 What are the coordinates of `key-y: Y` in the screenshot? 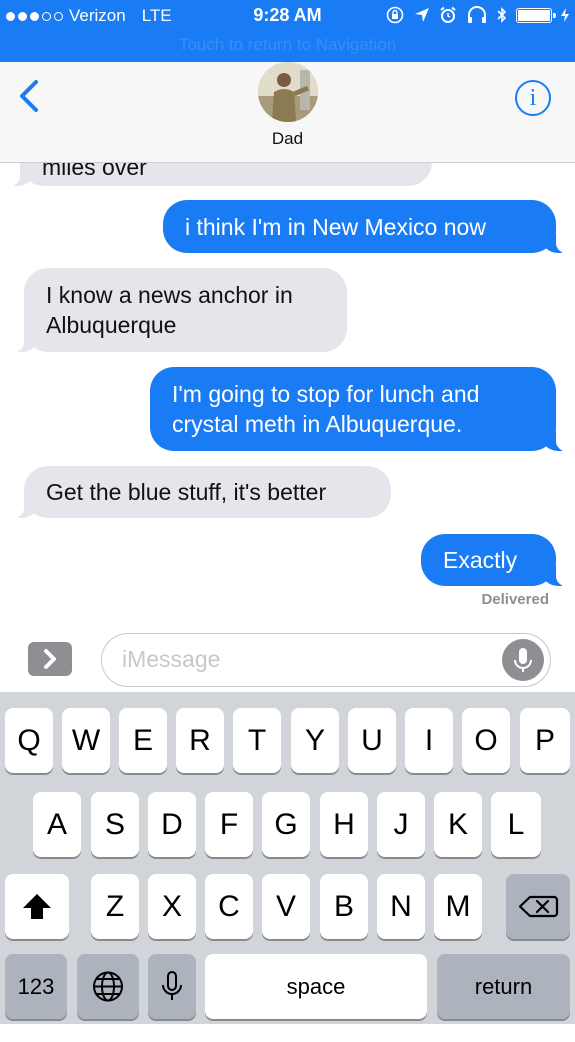 It's located at (315, 740).